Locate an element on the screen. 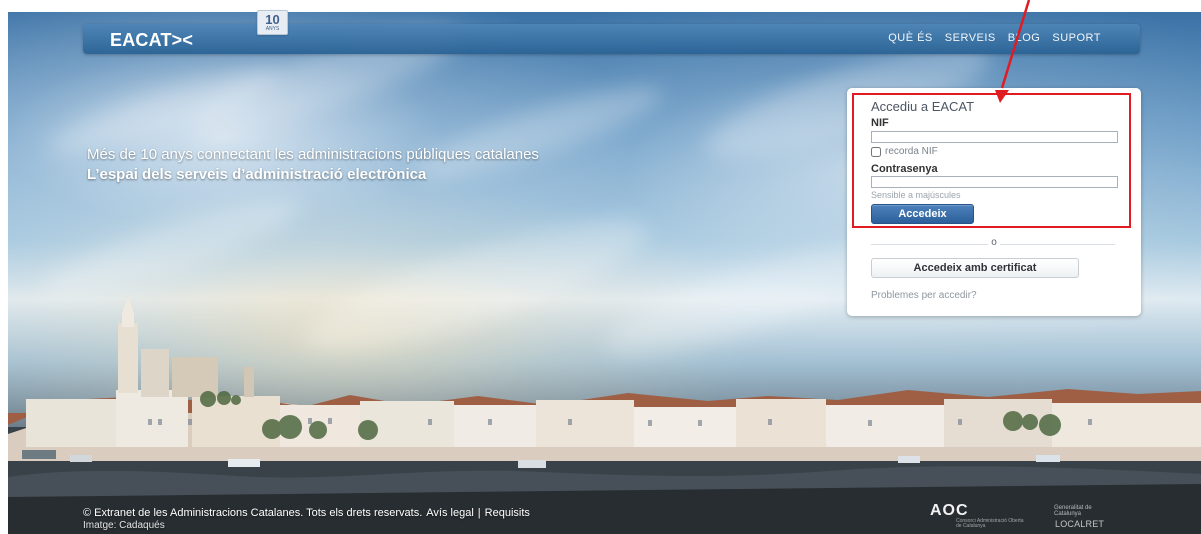 The image size is (1201, 534). image-credit-label: Imatge: is located at coordinates (100, 525).